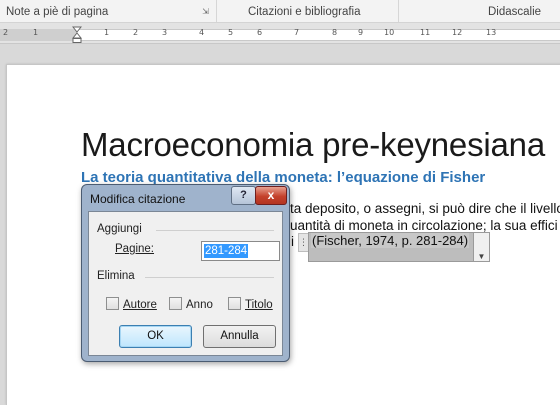 Image resolution: width=560 pixels, height=405 pixels. What do you see at coordinates (116, 276) in the screenshot?
I see `remove-section-label: Elimina` at bounding box center [116, 276].